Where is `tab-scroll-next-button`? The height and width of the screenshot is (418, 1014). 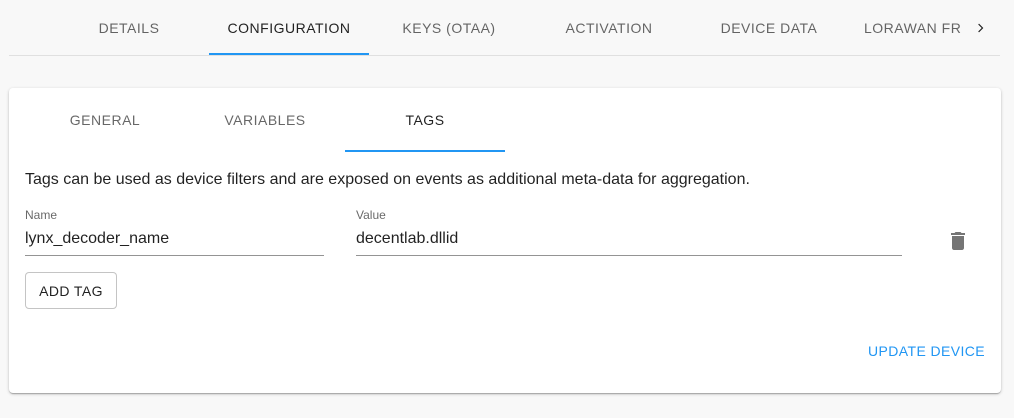 tab-scroll-next-button is located at coordinates (981, 28).